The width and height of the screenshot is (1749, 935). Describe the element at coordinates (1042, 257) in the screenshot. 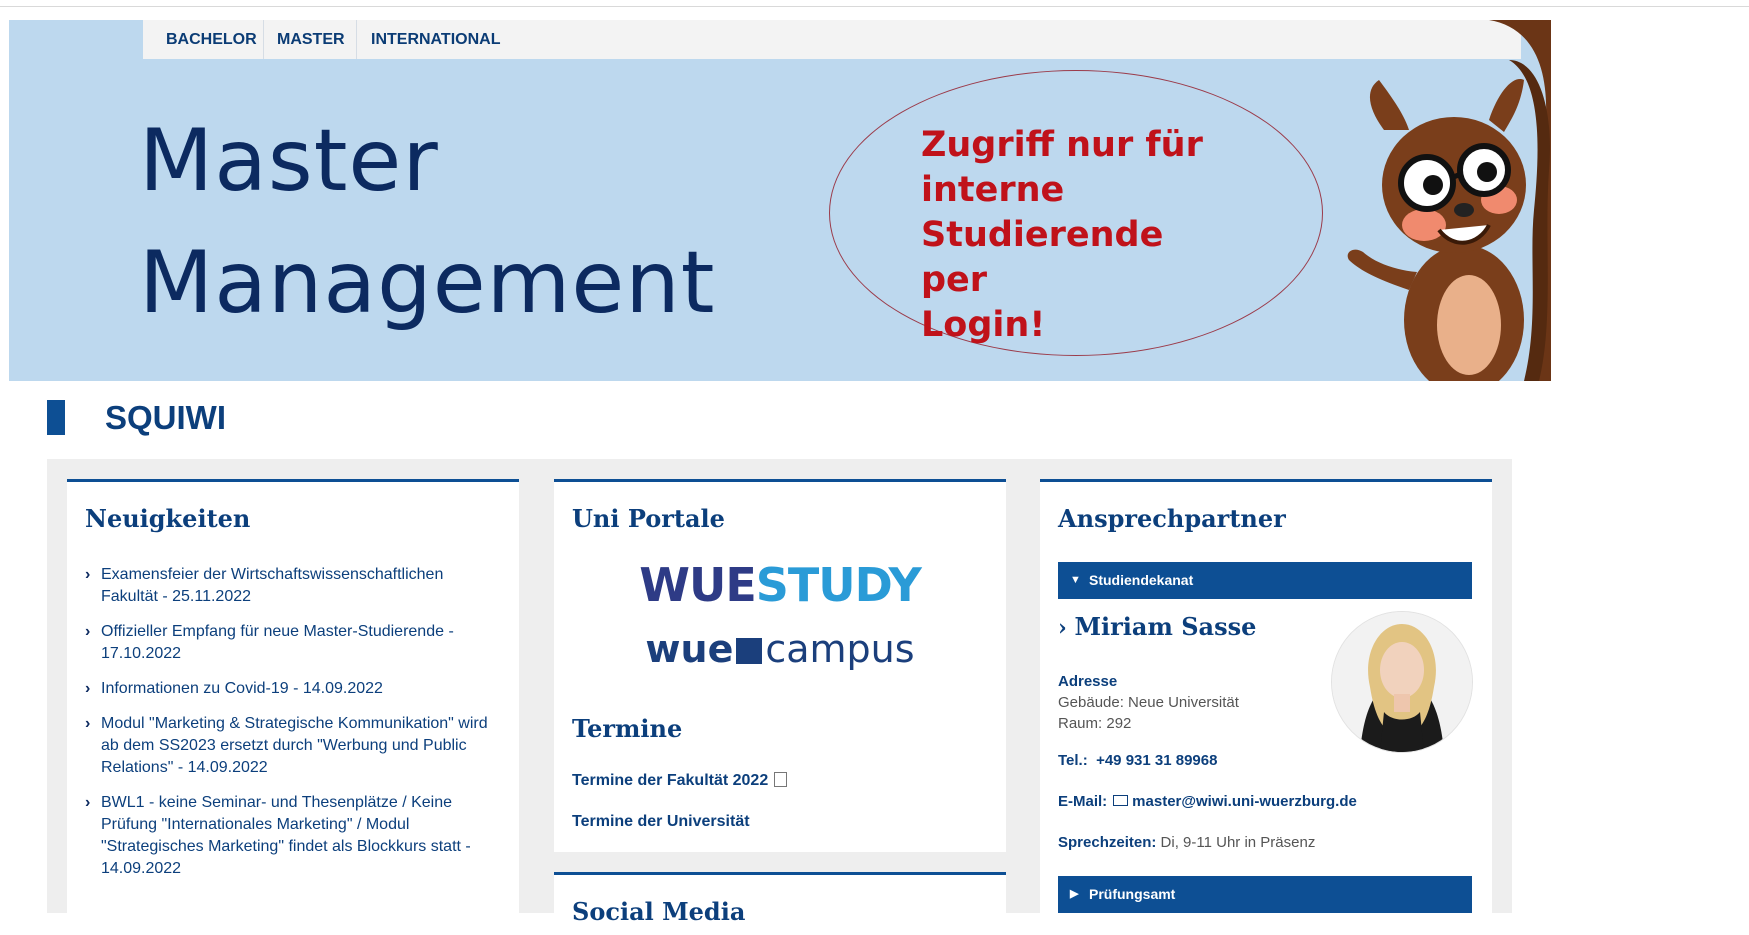

I see `login-notice-line-3: Studierende per` at that location.